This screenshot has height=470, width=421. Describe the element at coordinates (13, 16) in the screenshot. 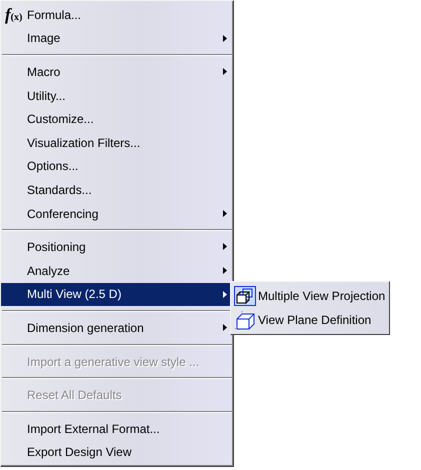

I see `formula-icon: f(x)` at that location.